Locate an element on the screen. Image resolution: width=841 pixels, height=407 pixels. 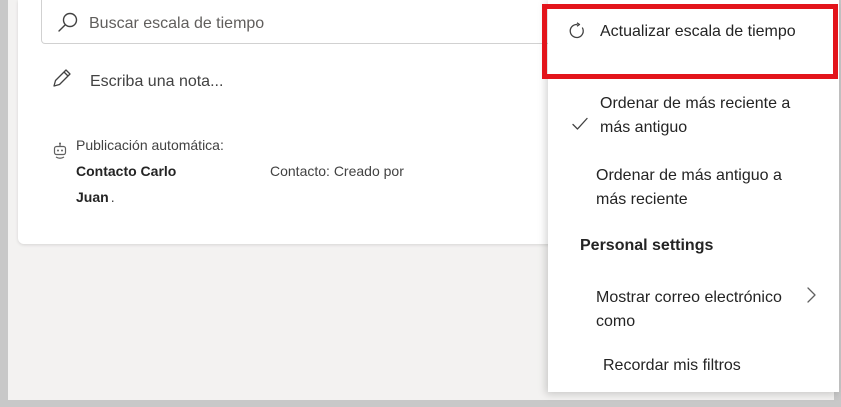
search-icon is located at coordinates (68, 22).